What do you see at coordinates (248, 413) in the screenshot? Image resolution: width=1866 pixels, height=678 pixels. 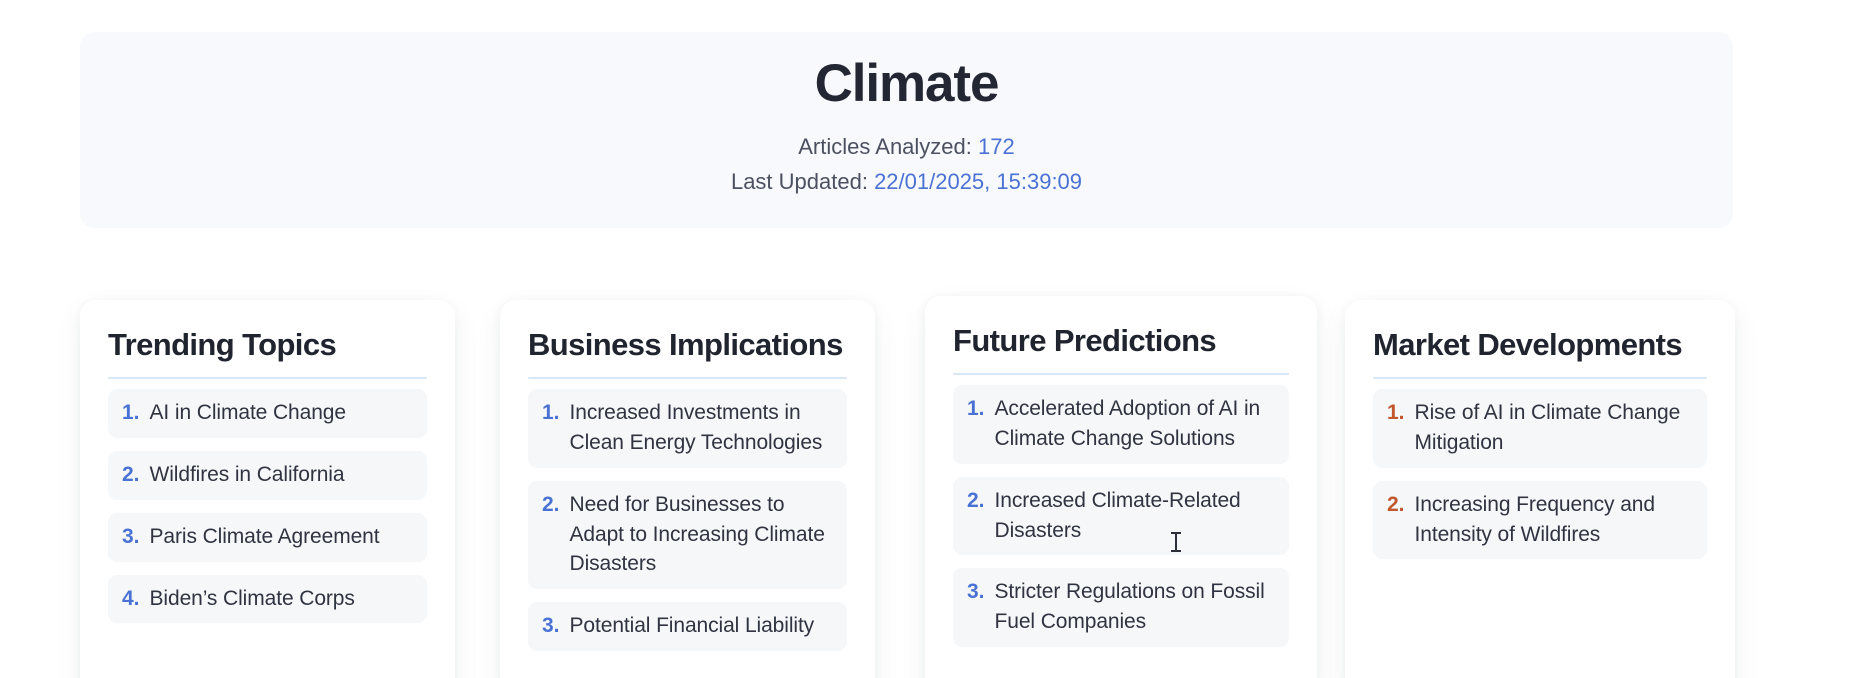 I see `list-item-label: AI in Climate Change` at bounding box center [248, 413].